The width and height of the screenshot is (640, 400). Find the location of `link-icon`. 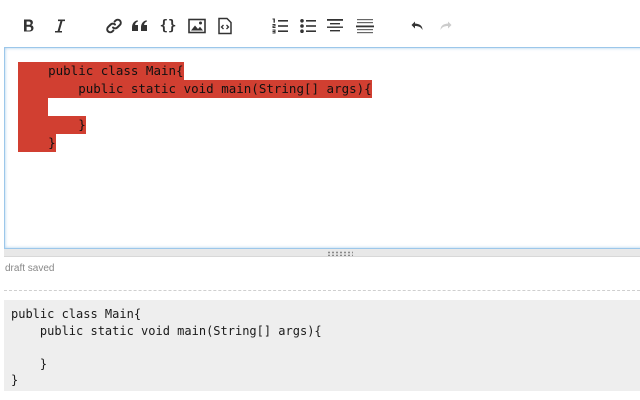

link-icon is located at coordinates (114, 26).